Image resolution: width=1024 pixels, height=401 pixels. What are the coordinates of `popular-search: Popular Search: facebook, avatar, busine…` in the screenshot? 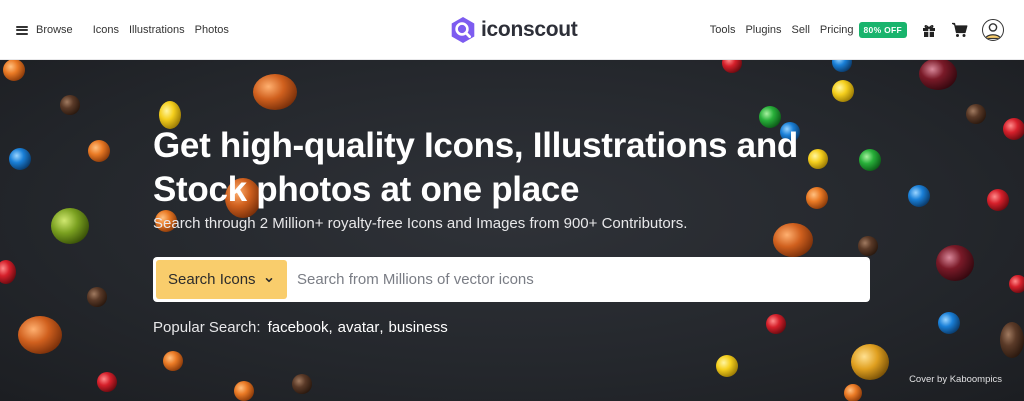 It's located at (300, 327).